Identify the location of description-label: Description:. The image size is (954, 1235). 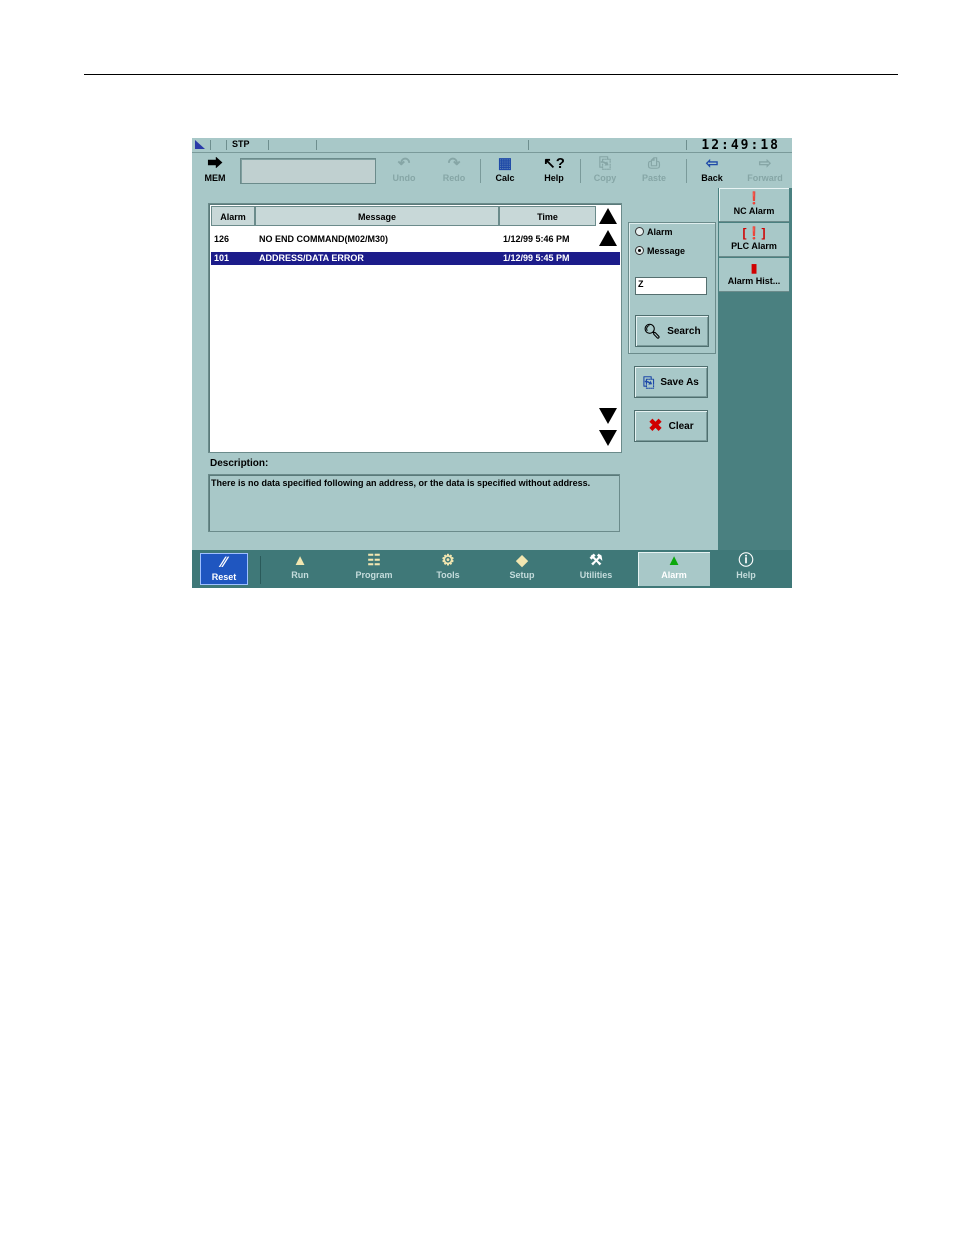
(239, 463).